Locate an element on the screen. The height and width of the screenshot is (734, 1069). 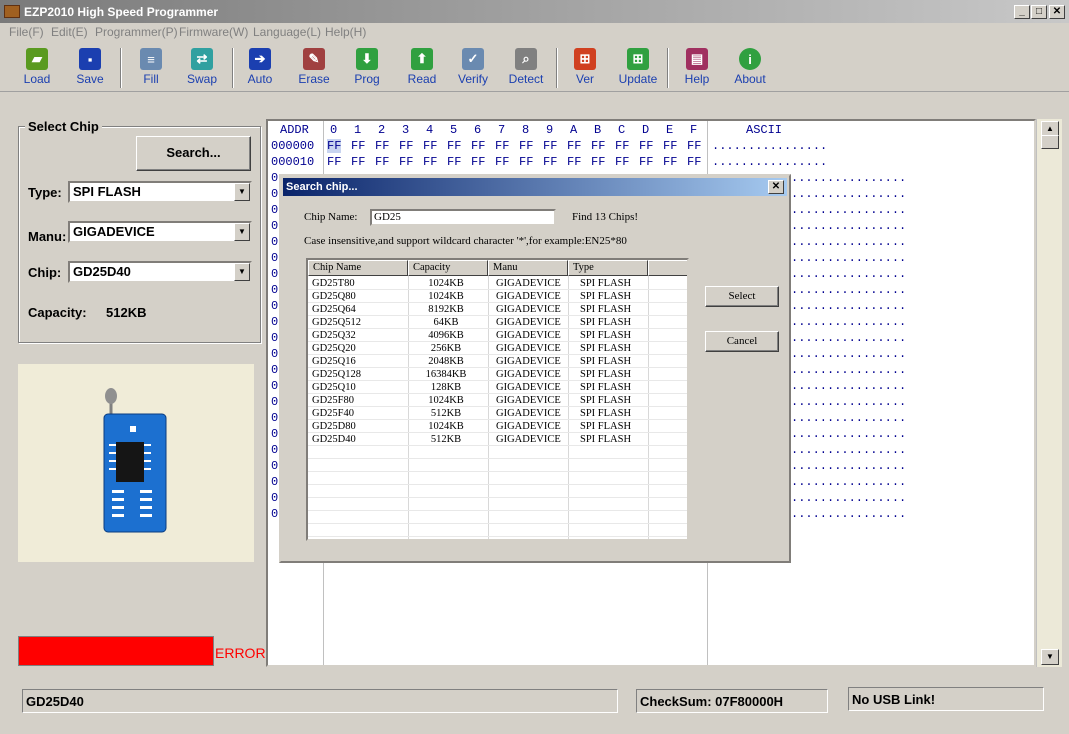
close-button: ✕ is located at coordinates (1057, 12).